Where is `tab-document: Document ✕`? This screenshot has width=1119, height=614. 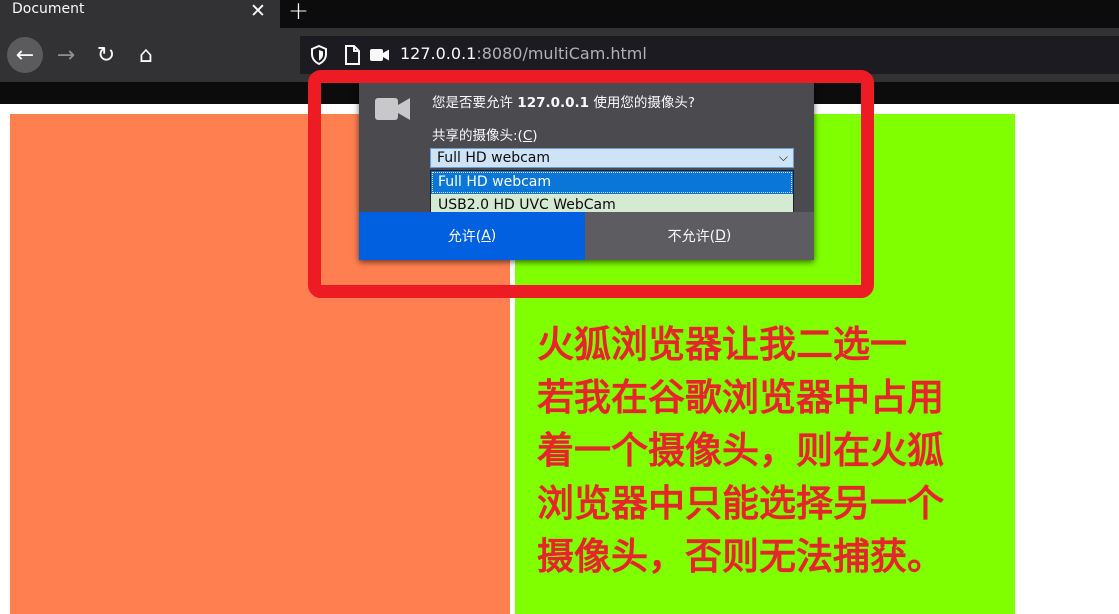 tab-document: Document ✕ is located at coordinates (140, 14).